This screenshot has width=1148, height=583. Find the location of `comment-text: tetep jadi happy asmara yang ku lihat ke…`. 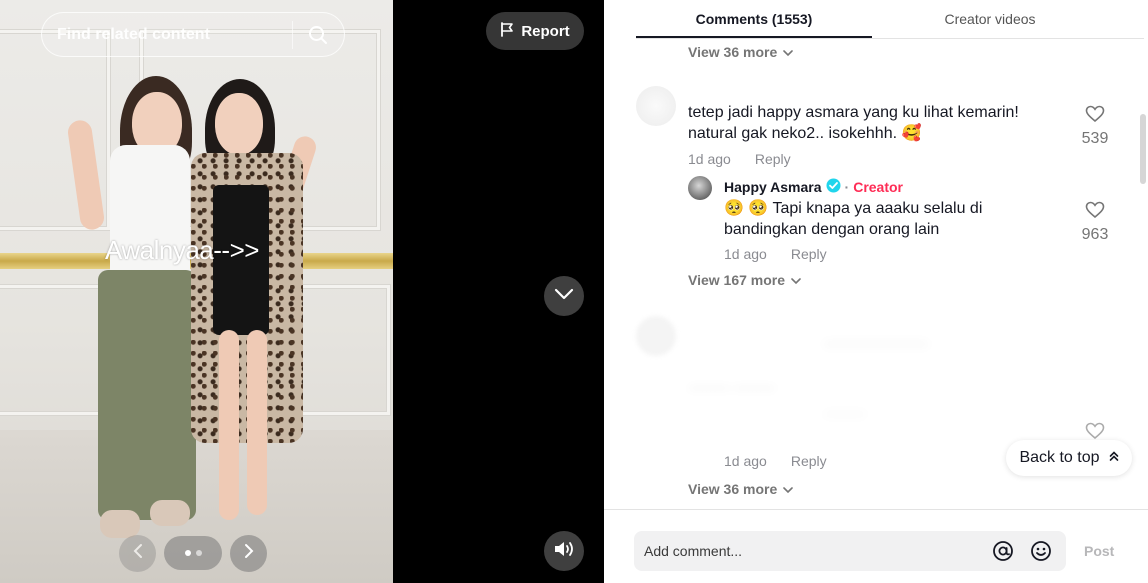

comment-text: tetep jadi happy asmara yang ku lihat ke… is located at coordinates (853, 123).